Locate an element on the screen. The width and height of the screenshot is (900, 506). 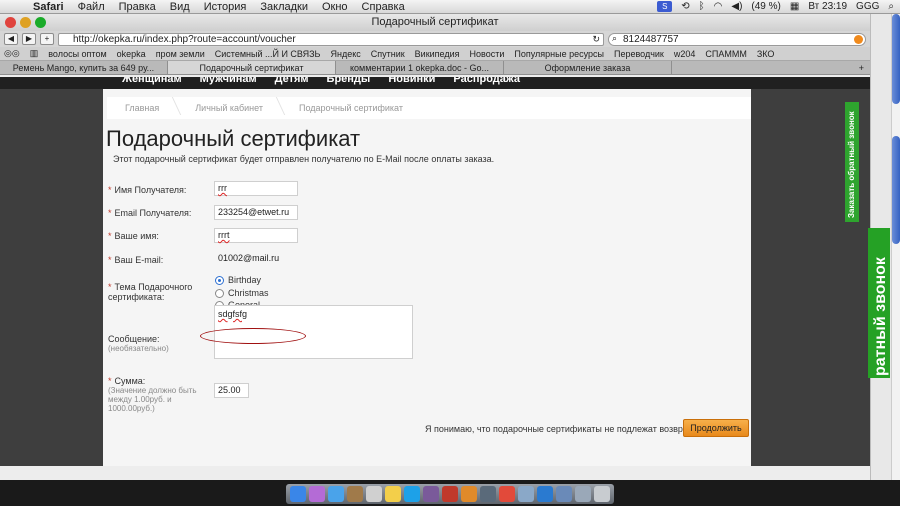
chrome-icon is located at coordinates (507, 494).